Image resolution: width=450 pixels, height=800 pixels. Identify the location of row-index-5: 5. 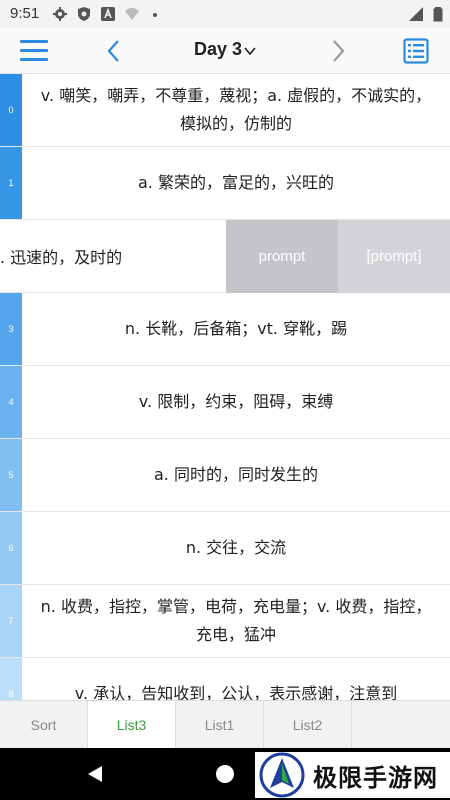
(11, 475).